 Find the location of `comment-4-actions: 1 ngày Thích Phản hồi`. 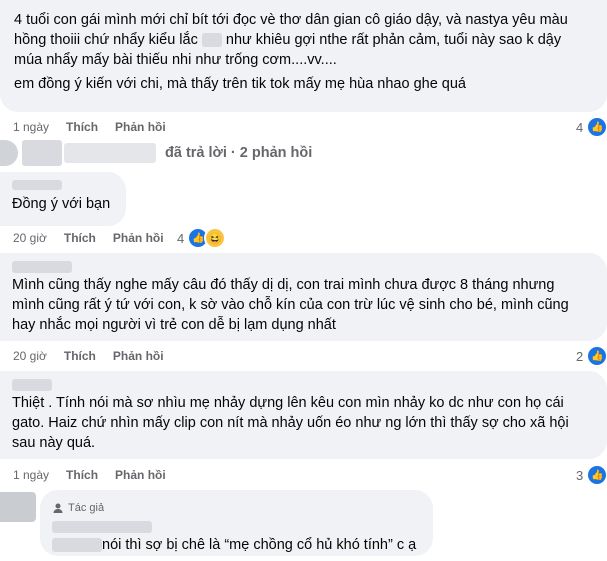

comment-4-actions: 1 ngày Thích Phản hồi is located at coordinates (98, 475).